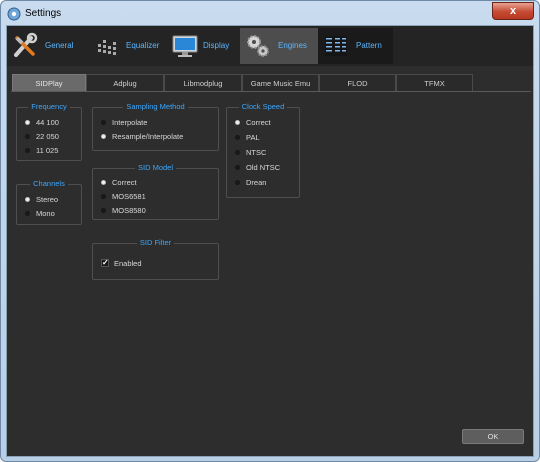  What do you see at coordinates (155, 191) in the screenshot?
I see `sid-model-group: SID Model Correct MOS6581 MOS8580` at bounding box center [155, 191].